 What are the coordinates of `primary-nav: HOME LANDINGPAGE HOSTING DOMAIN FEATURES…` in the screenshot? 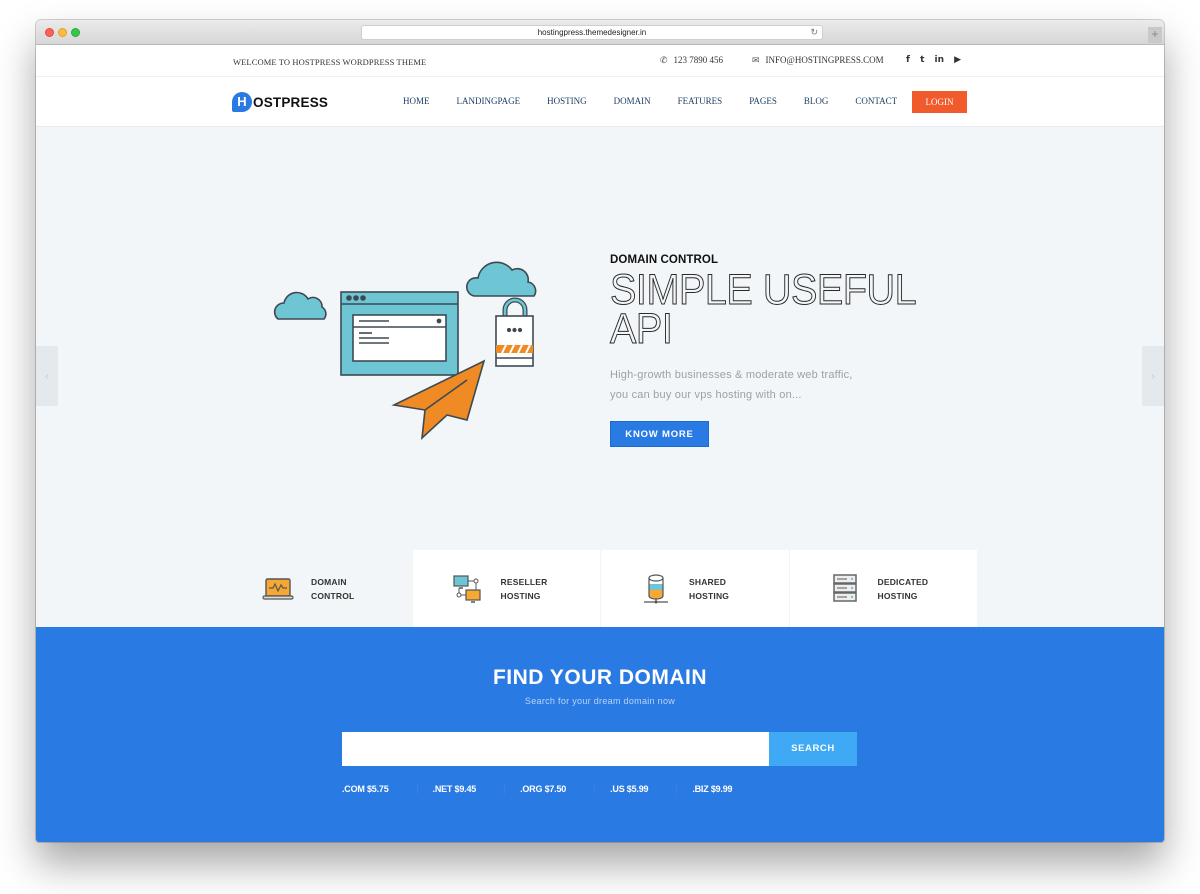 It's located at (663, 101).